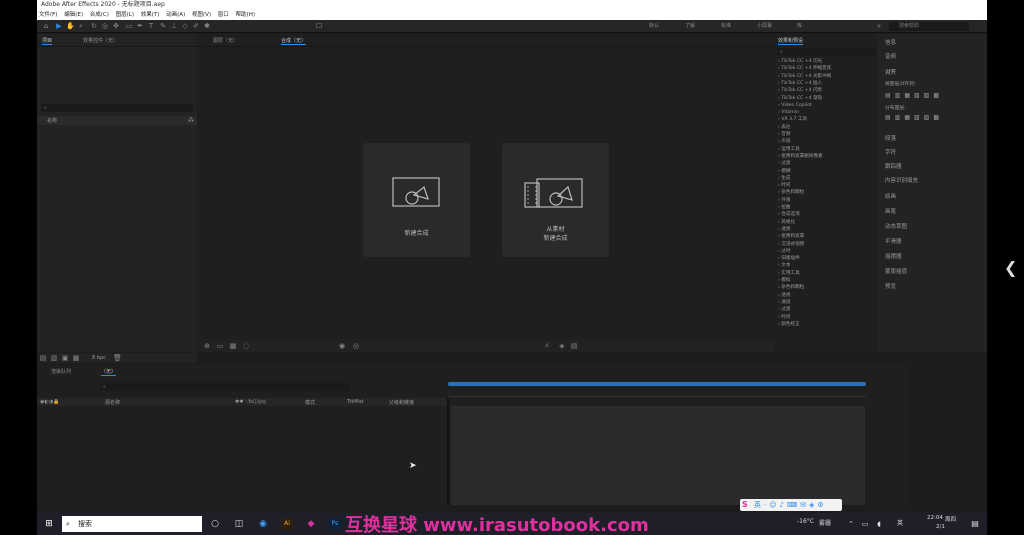  What do you see at coordinates (784, 172) in the screenshot?
I see `effects-category-item: › 模糊` at bounding box center [784, 172].